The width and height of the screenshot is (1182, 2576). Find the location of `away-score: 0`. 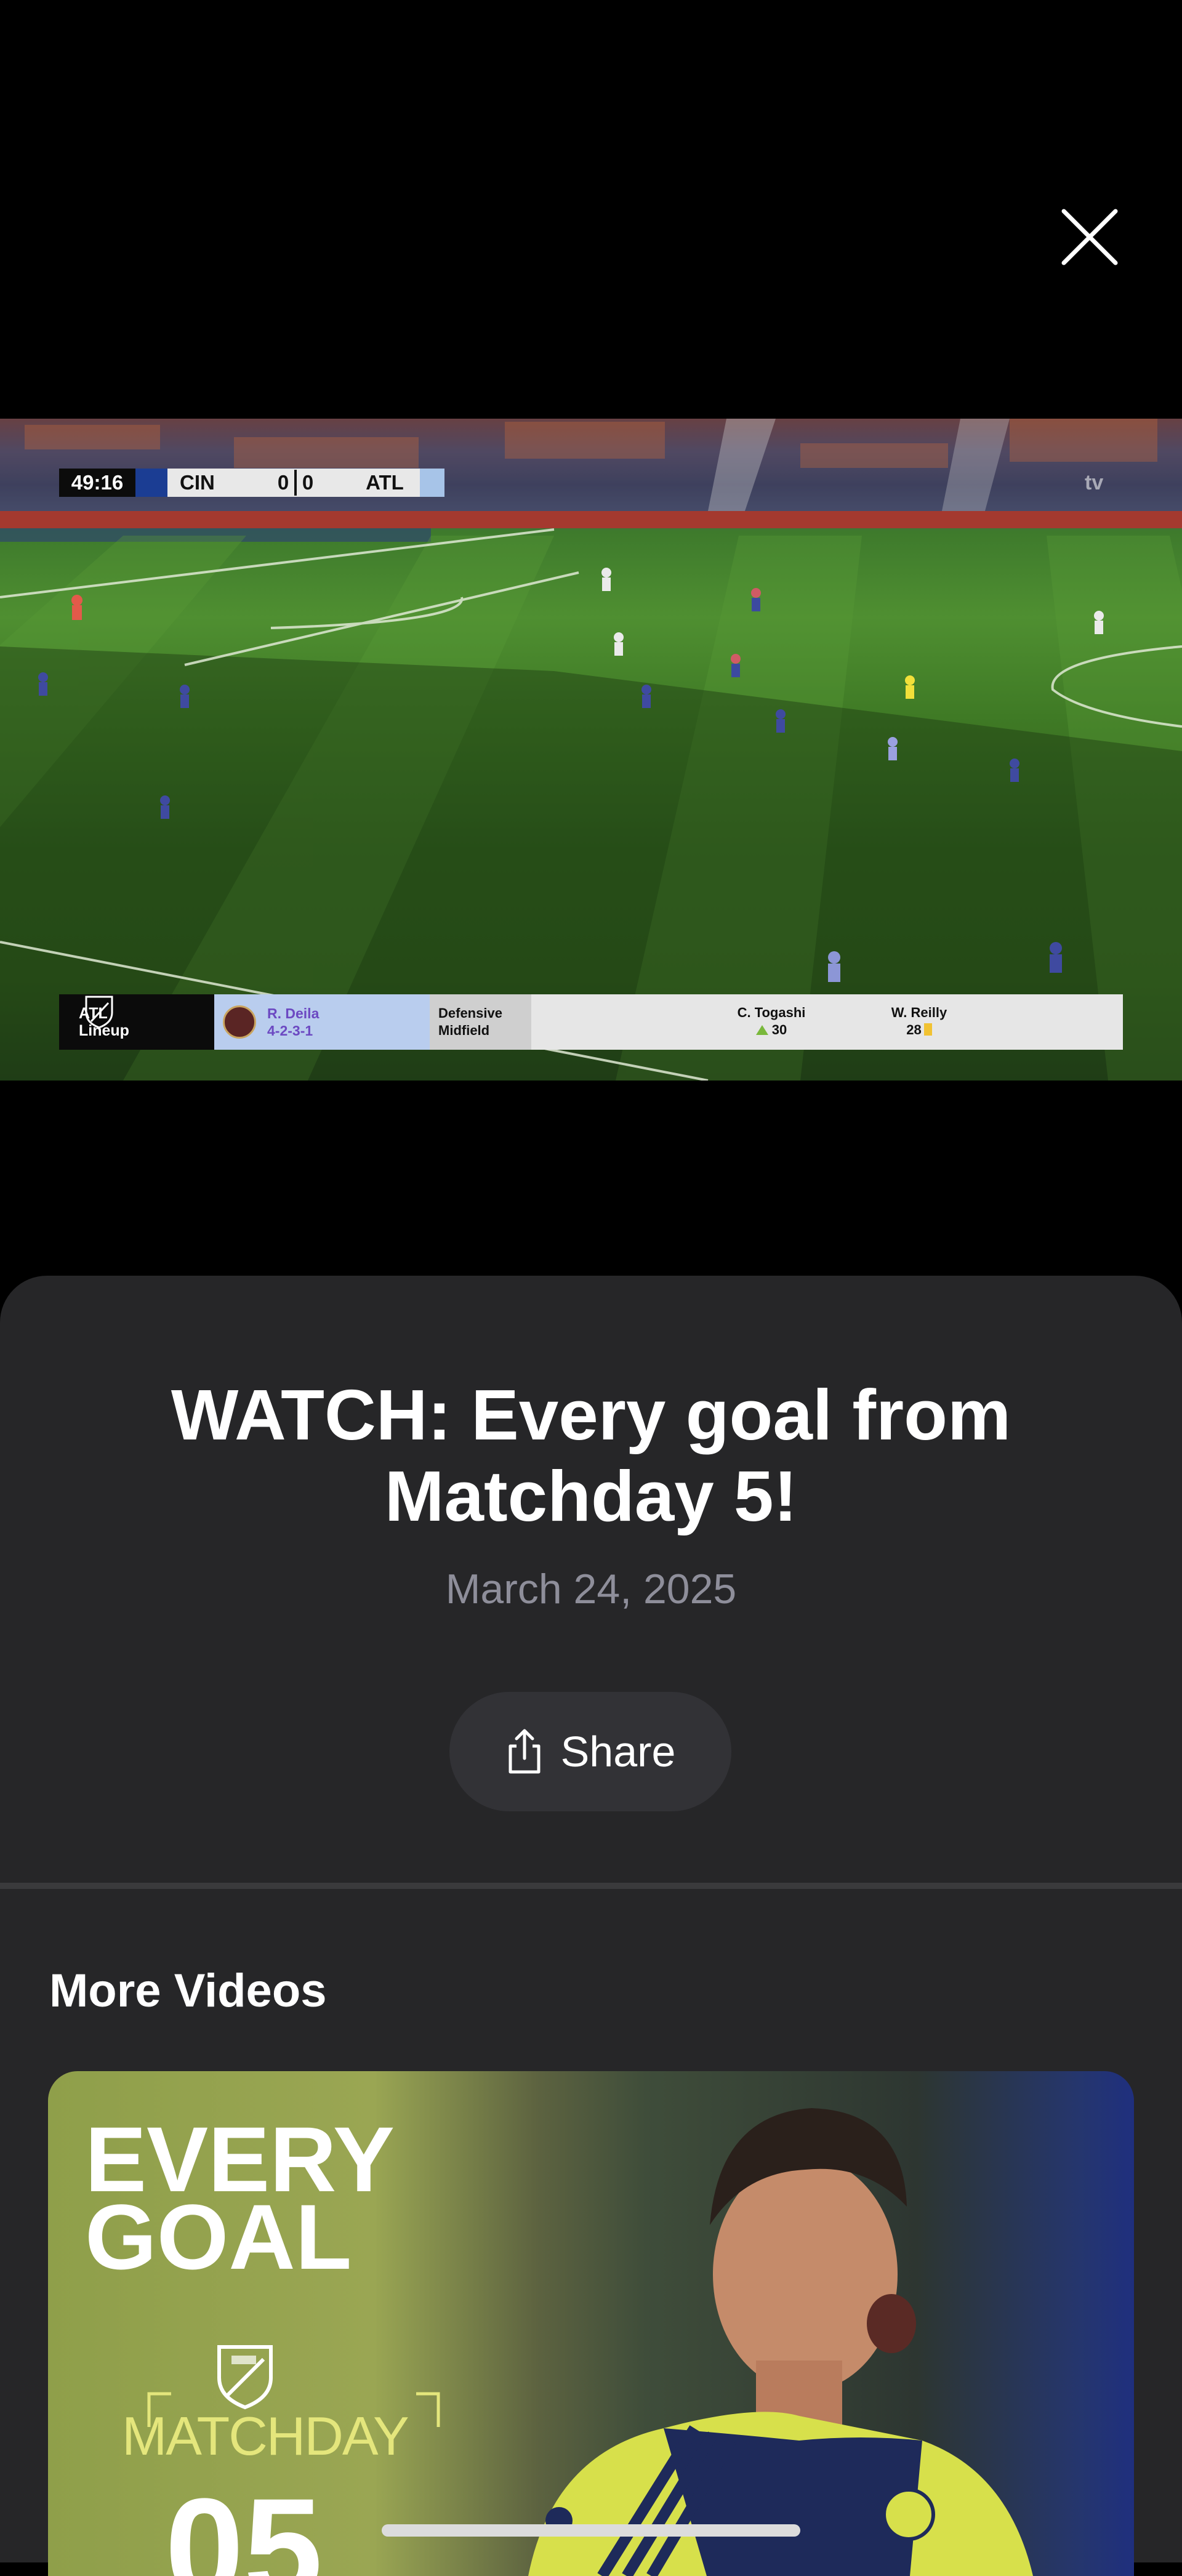

away-score: 0 is located at coordinates (308, 482).